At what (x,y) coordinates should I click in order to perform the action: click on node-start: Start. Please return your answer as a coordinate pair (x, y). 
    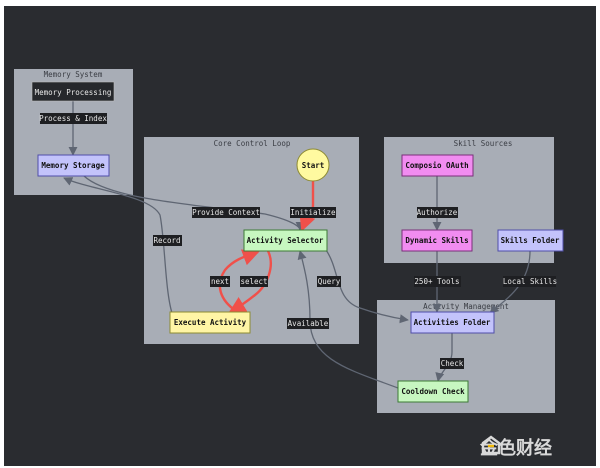
    Looking at the image, I should click on (313, 165).